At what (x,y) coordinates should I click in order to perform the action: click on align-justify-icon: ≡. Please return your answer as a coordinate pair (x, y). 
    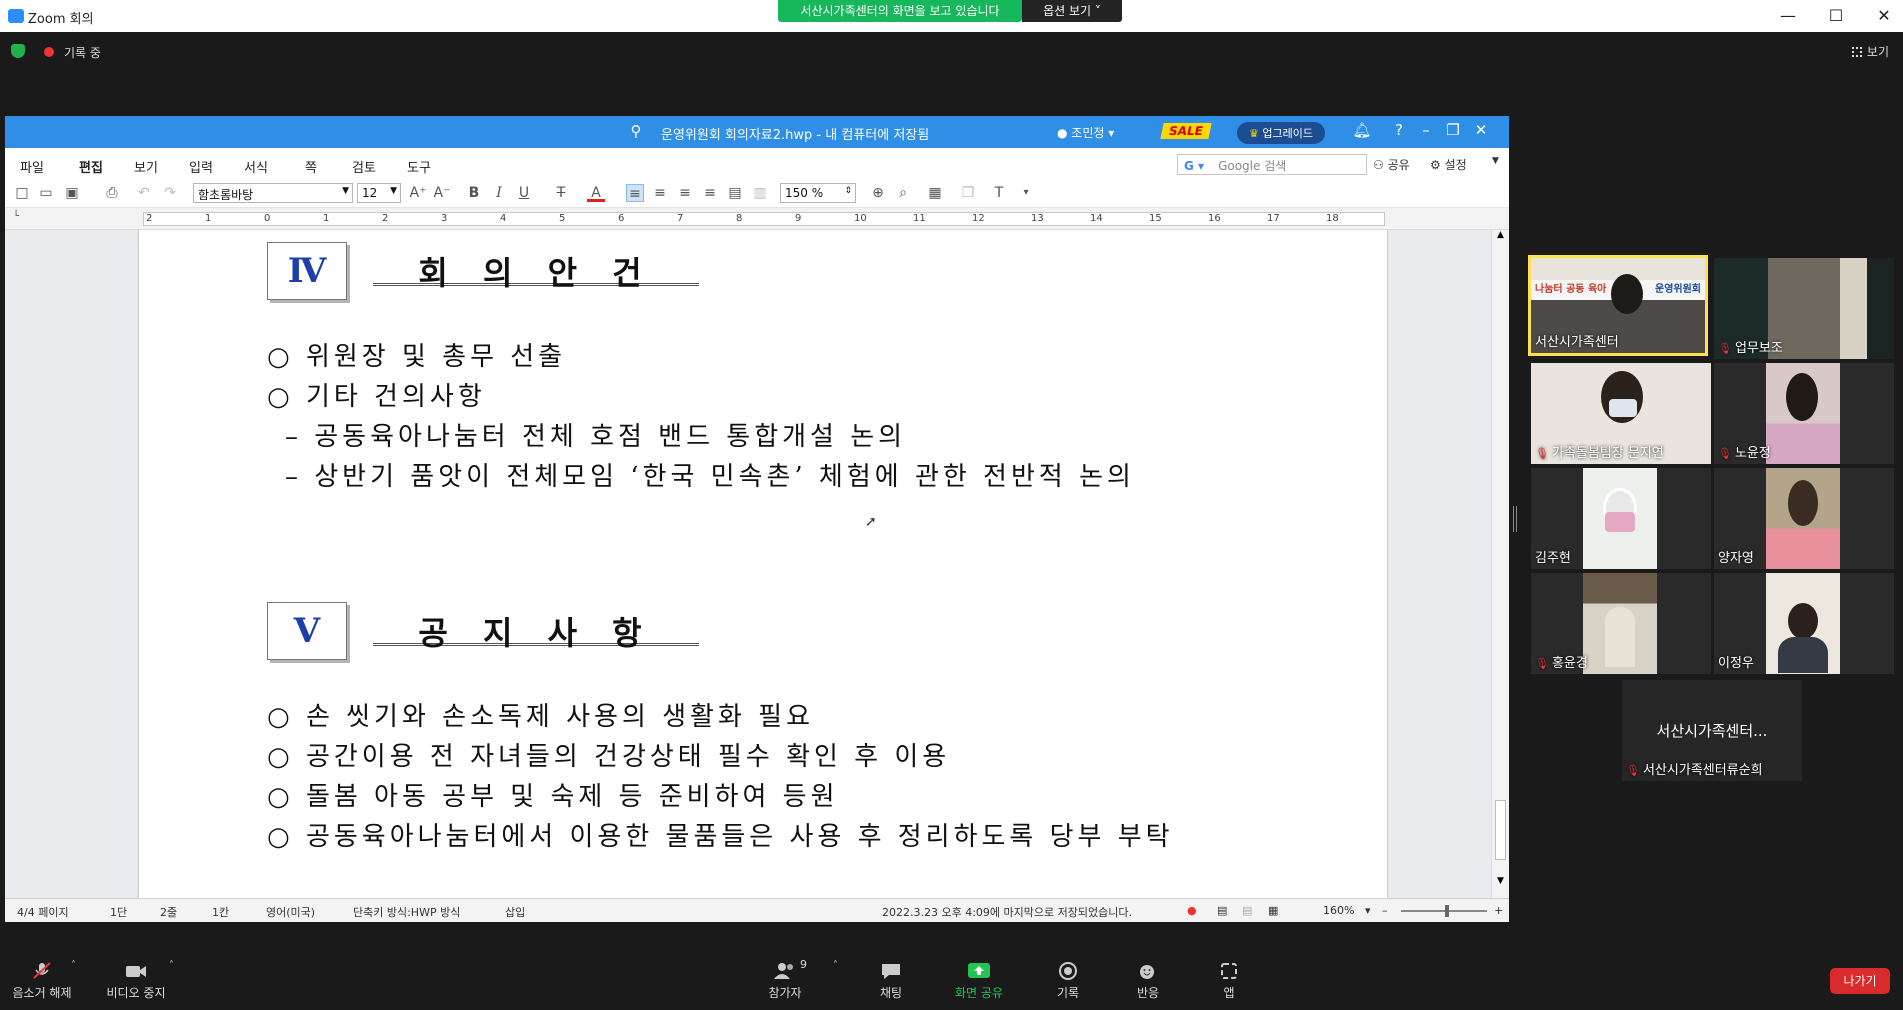
    Looking at the image, I should click on (635, 193).